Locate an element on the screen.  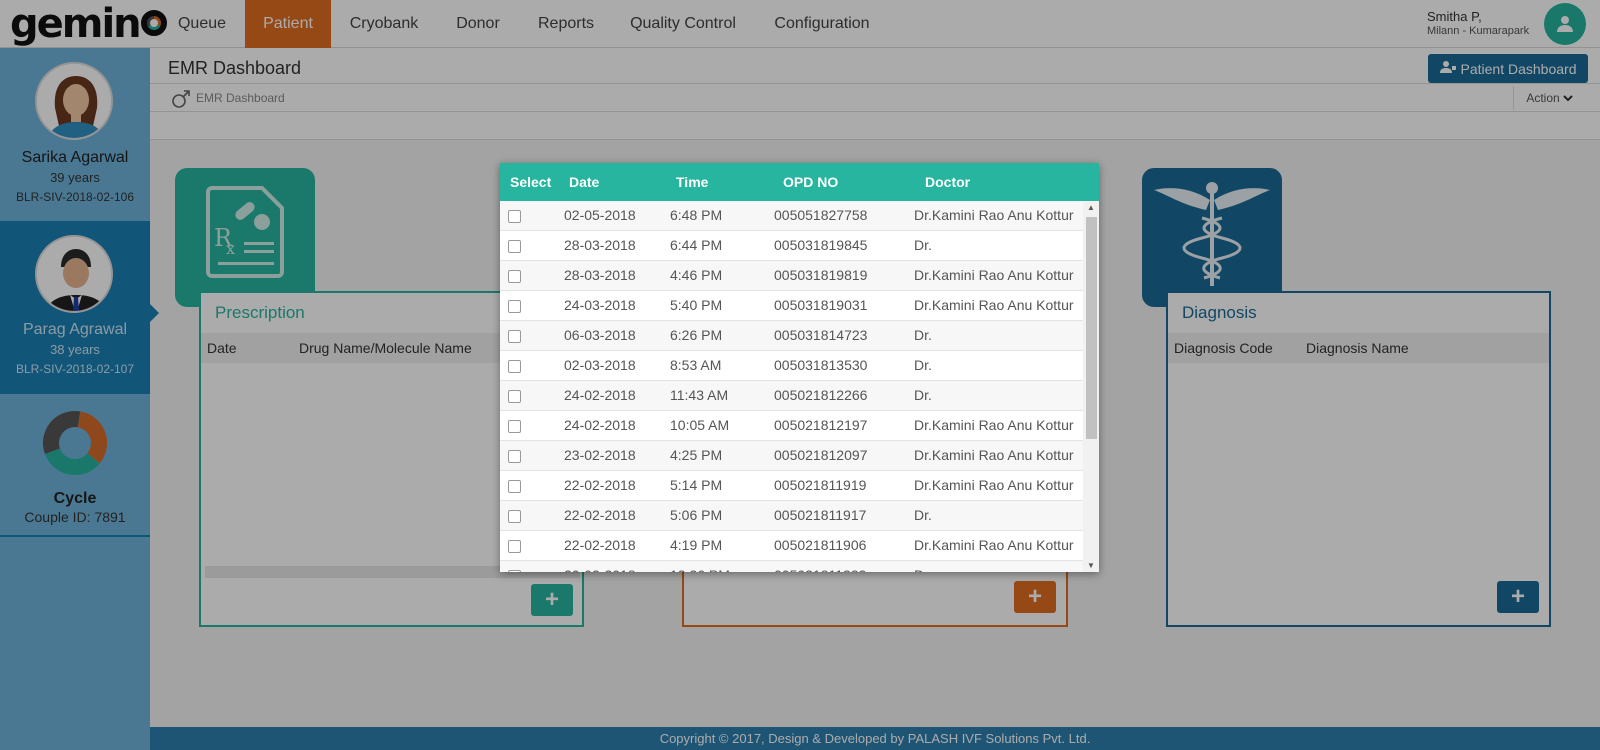
table-row: 28-03-2018 6:44 PM 005031819845 Dr. is located at coordinates (791, 246).